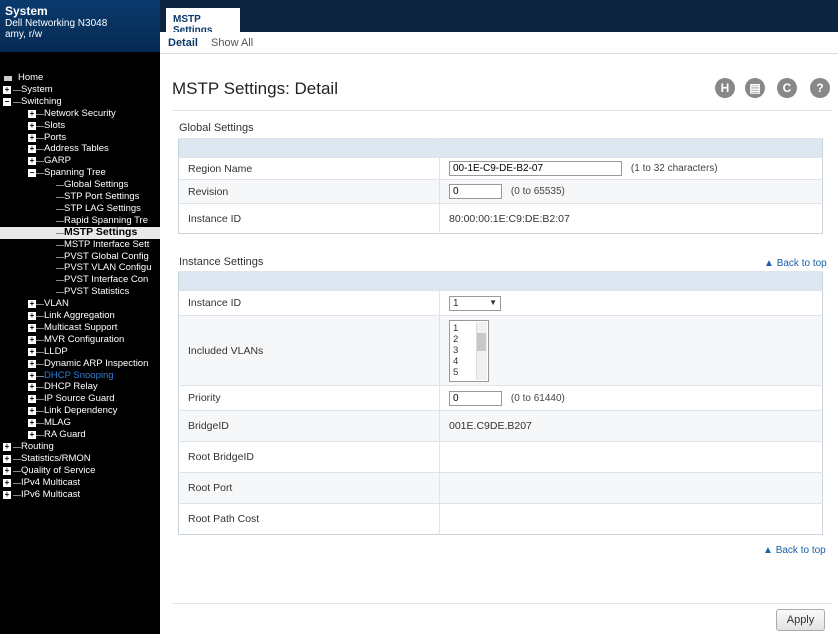  I want to click on bridgeid-value: 001E.C9DE.B207, so click(631, 426).